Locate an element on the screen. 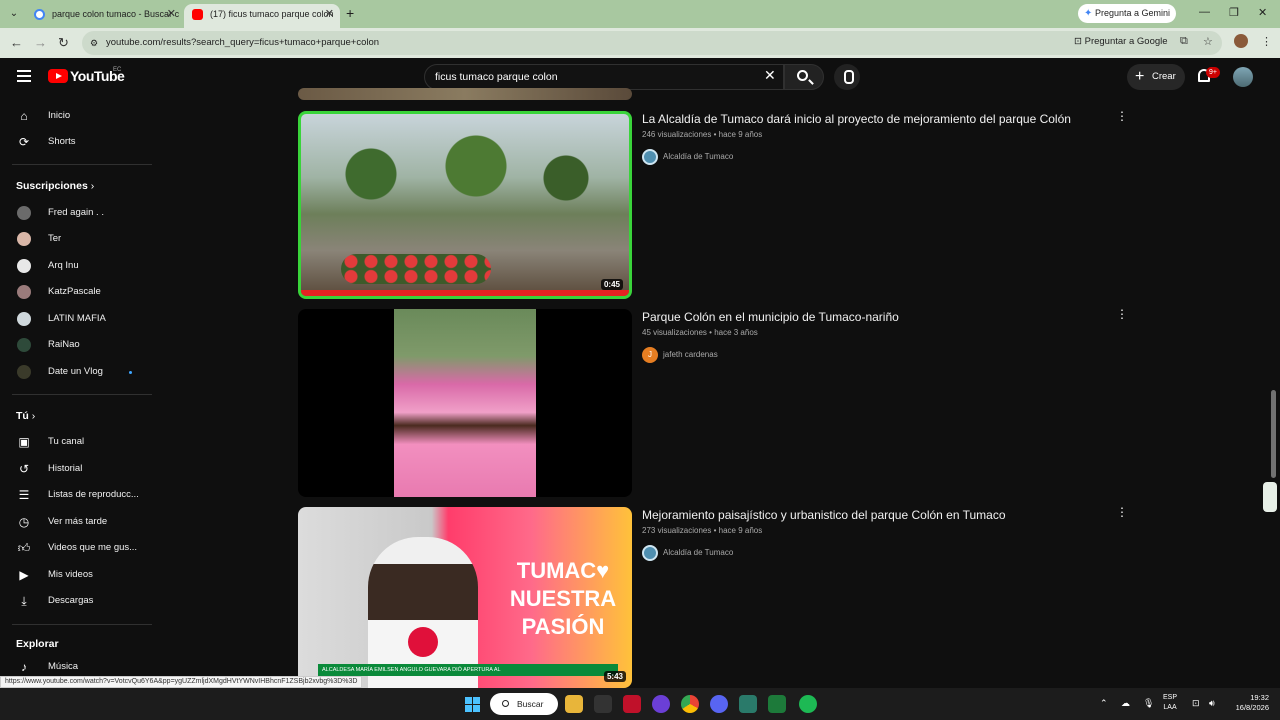 The height and width of the screenshot is (720, 1280). window-close-button: ✕ is located at coordinates (1262, 12).